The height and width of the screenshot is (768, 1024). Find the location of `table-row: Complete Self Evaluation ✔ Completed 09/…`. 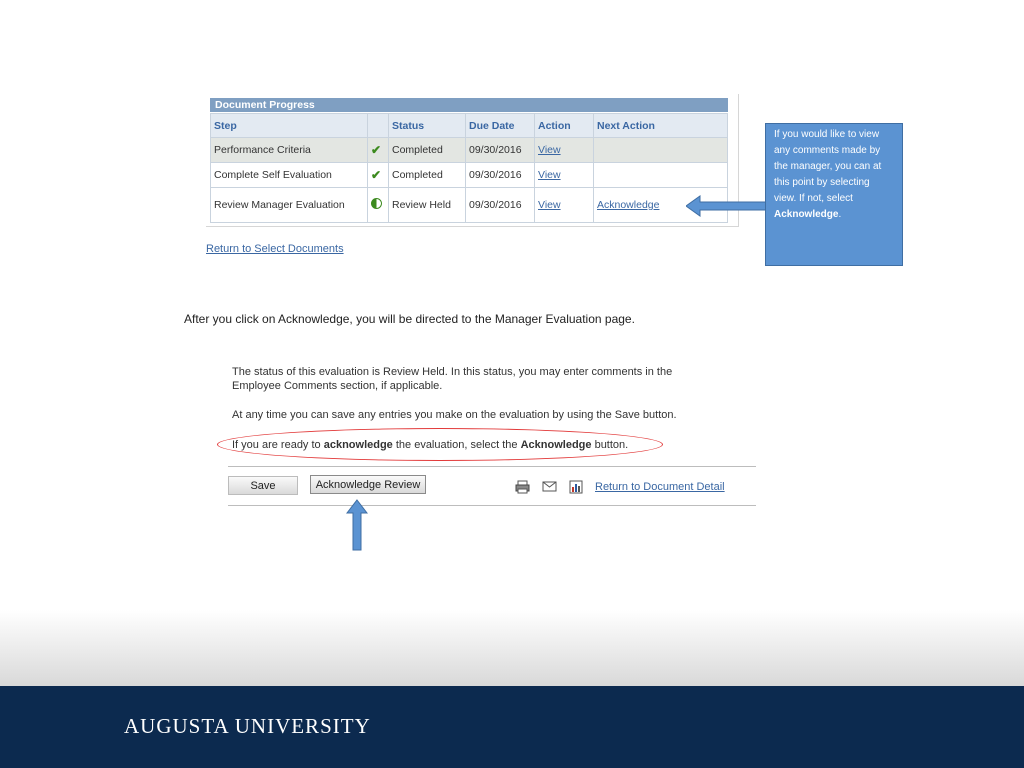

table-row: Complete Self Evaluation ✔ Completed 09/… is located at coordinates (469, 175).